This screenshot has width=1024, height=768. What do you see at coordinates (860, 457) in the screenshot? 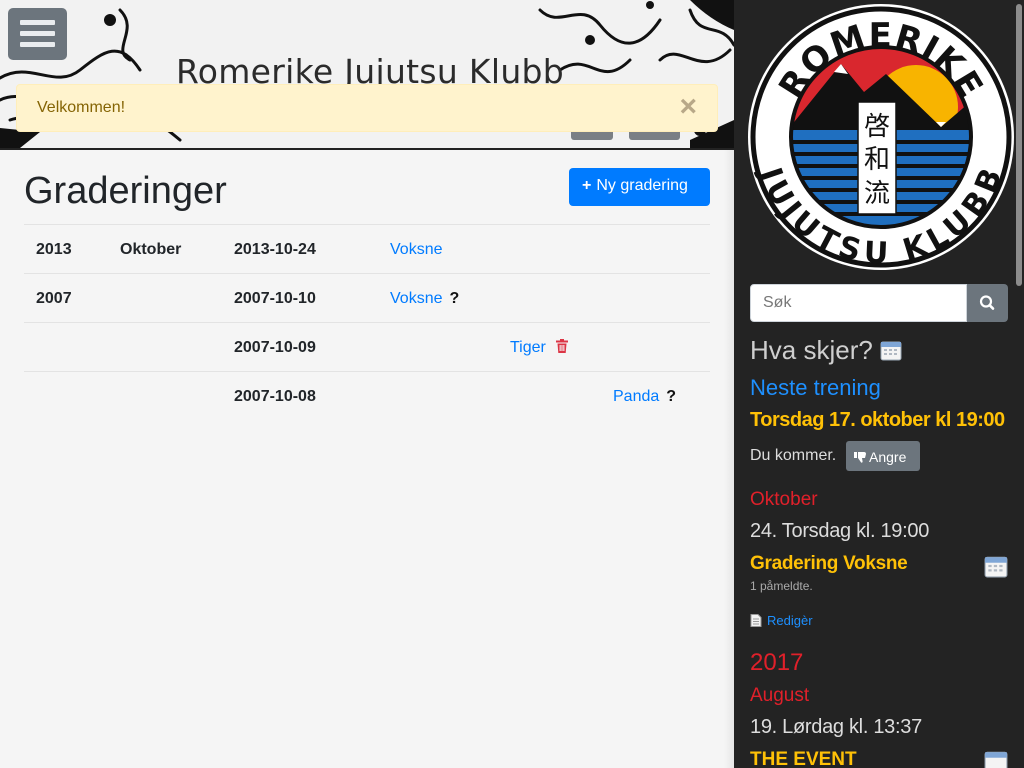
I see `thumbs-down-icon` at bounding box center [860, 457].